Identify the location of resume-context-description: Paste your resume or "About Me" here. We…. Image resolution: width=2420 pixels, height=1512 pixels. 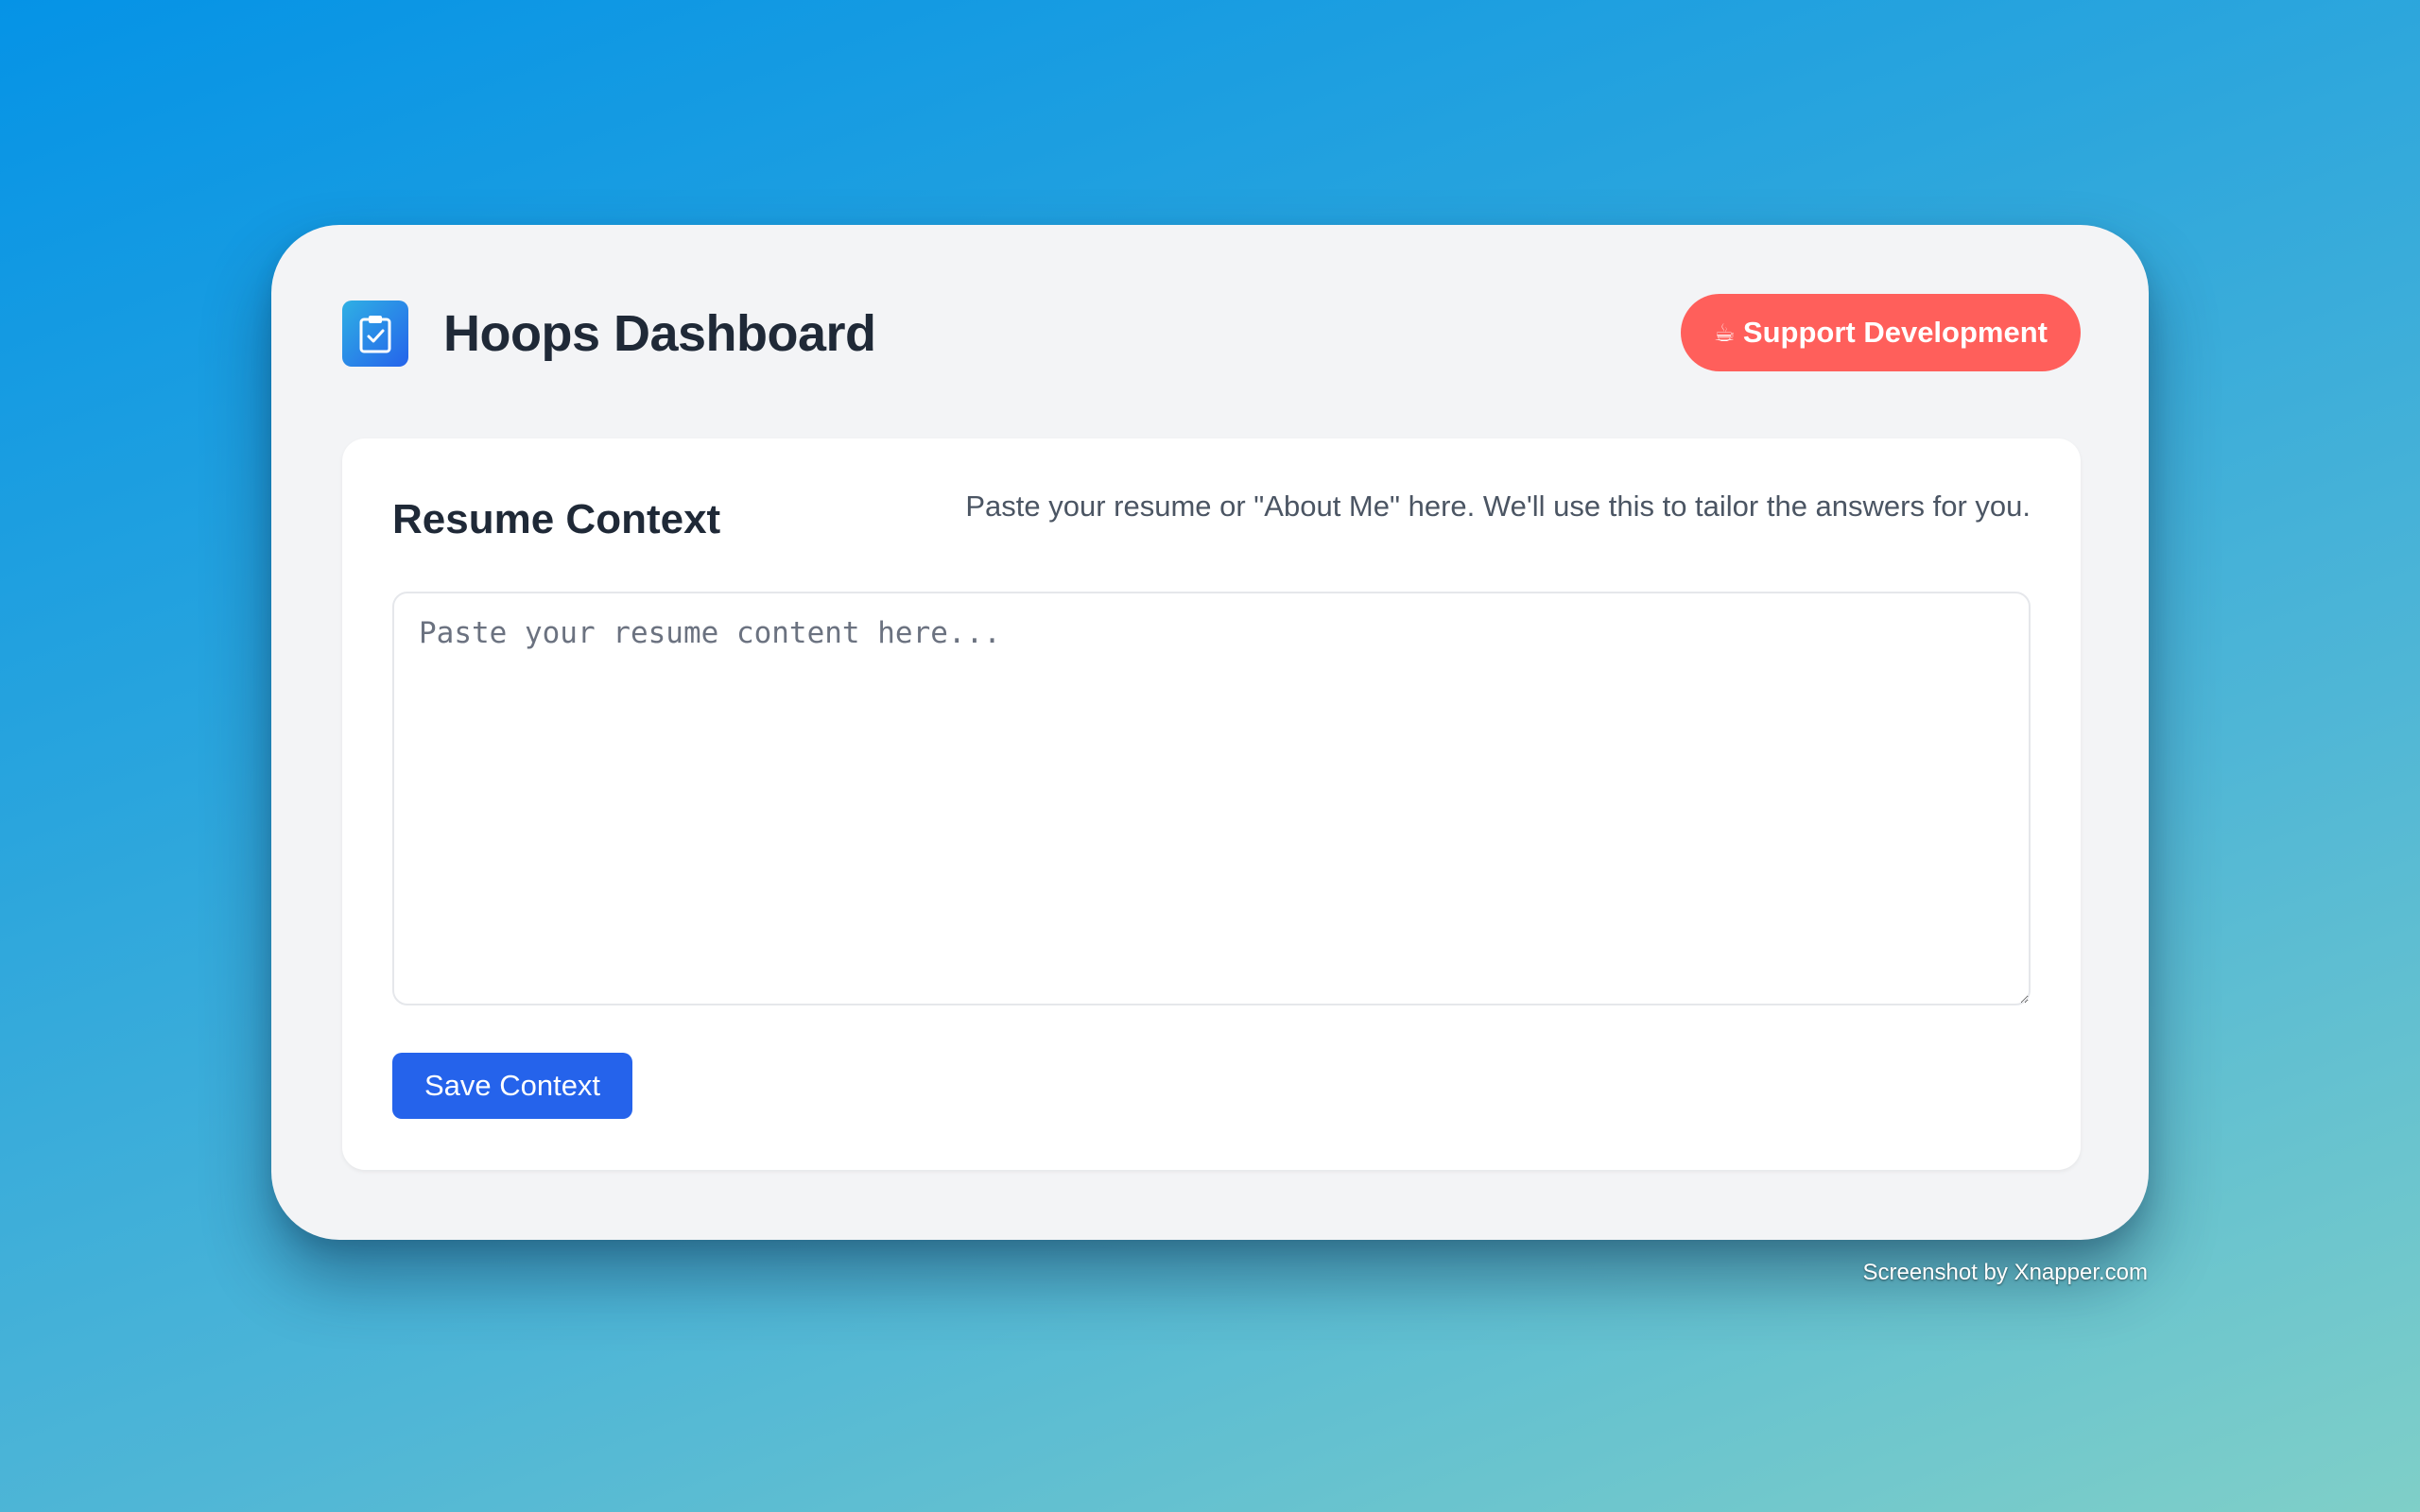
(1498, 506).